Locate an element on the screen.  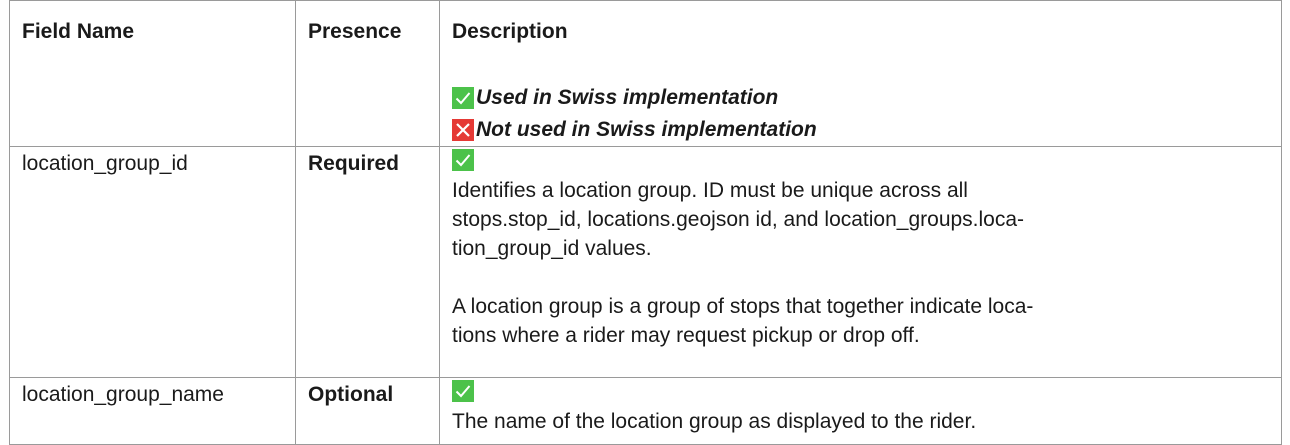
header-field-name: Field Name is located at coordinates (152, 73).